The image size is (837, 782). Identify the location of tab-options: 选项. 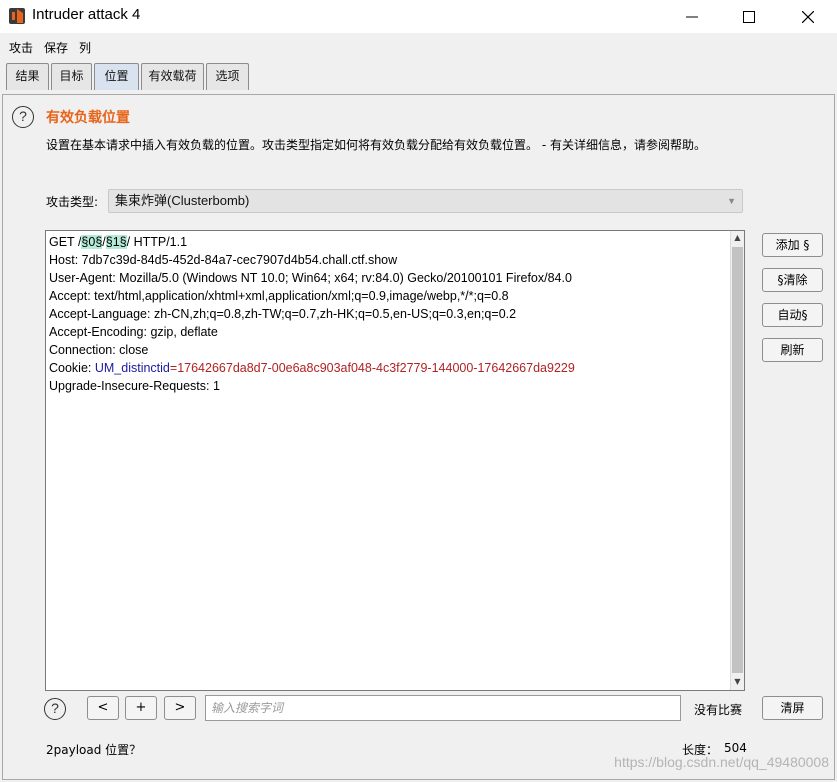
(227, 76).